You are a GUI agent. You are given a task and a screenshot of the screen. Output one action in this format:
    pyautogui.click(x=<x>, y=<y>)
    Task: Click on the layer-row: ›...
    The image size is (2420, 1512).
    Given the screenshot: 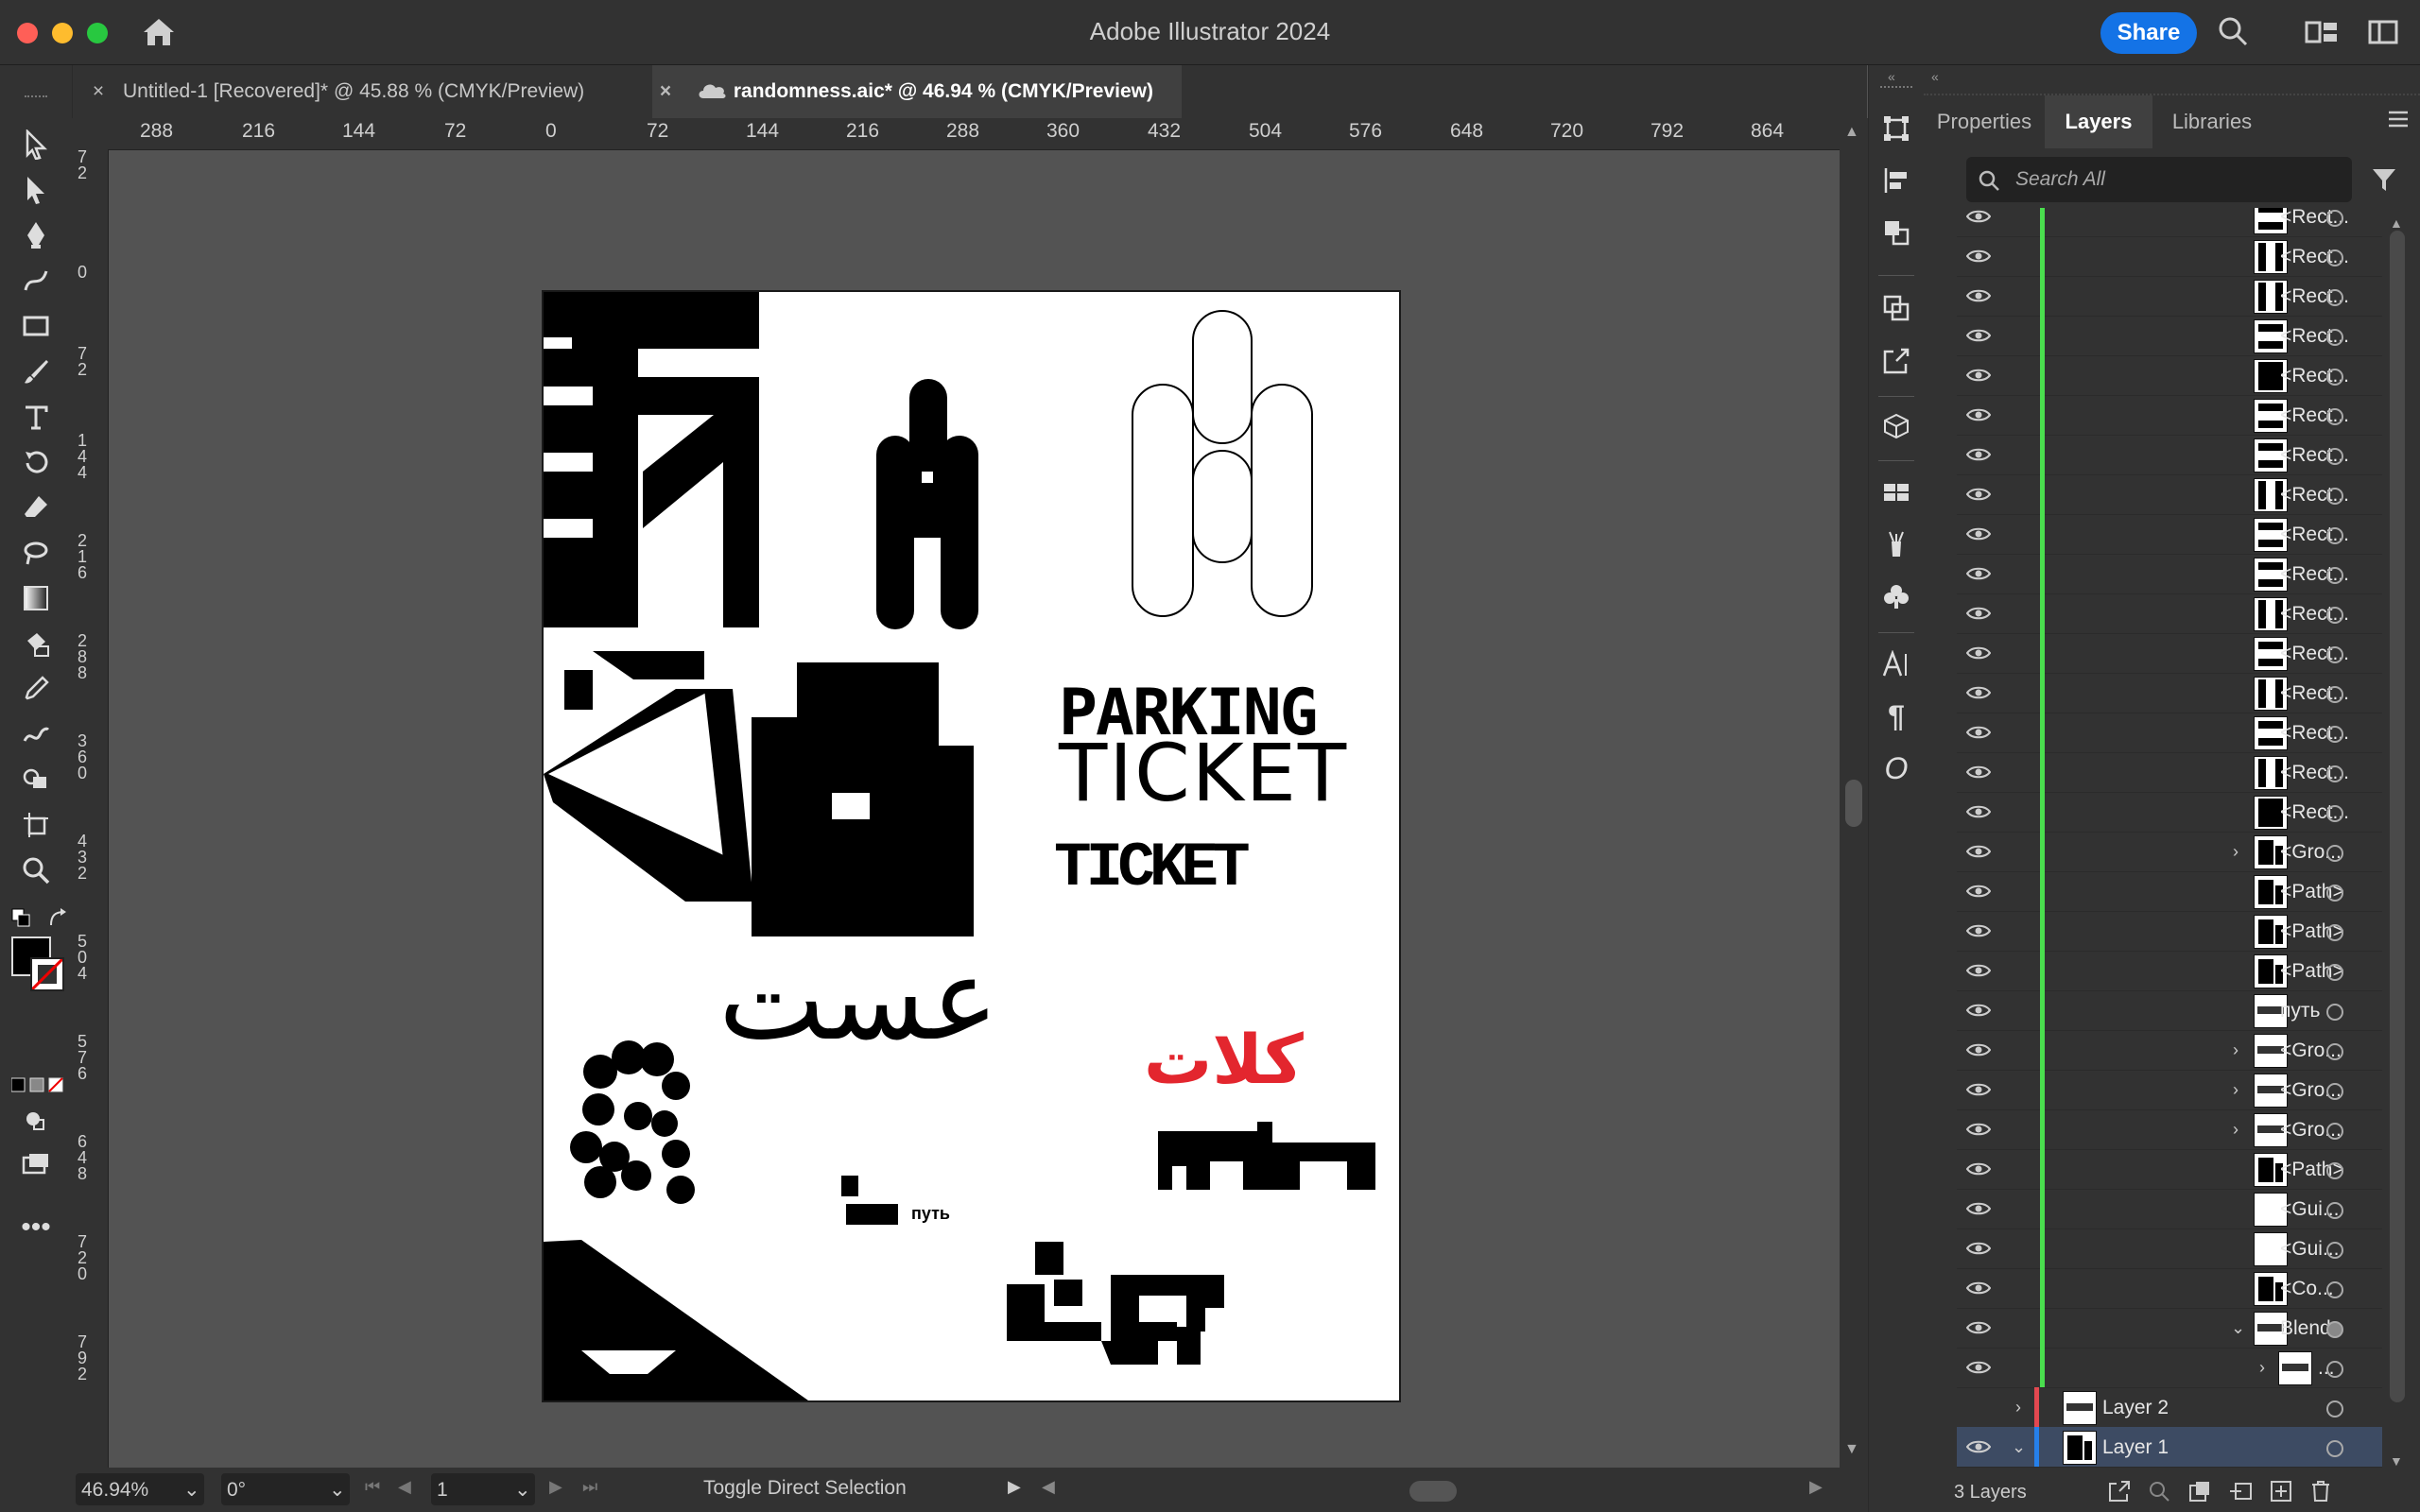 What is the action you would take?
    pyautogui.click(x=2169, y=1368)
    